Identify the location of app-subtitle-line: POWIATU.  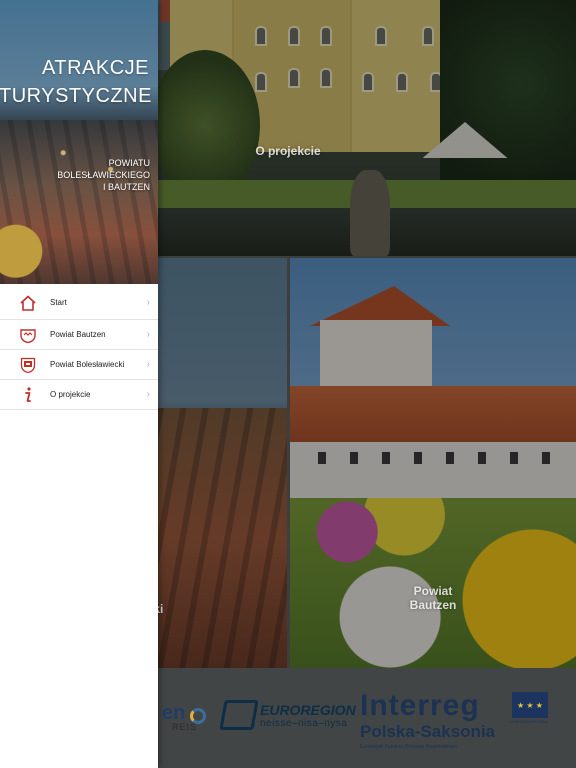
(129, 163).